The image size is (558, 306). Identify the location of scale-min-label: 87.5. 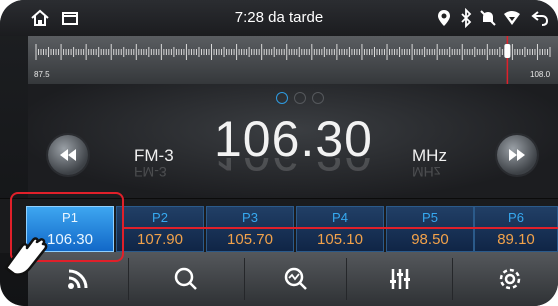
(42, 74).